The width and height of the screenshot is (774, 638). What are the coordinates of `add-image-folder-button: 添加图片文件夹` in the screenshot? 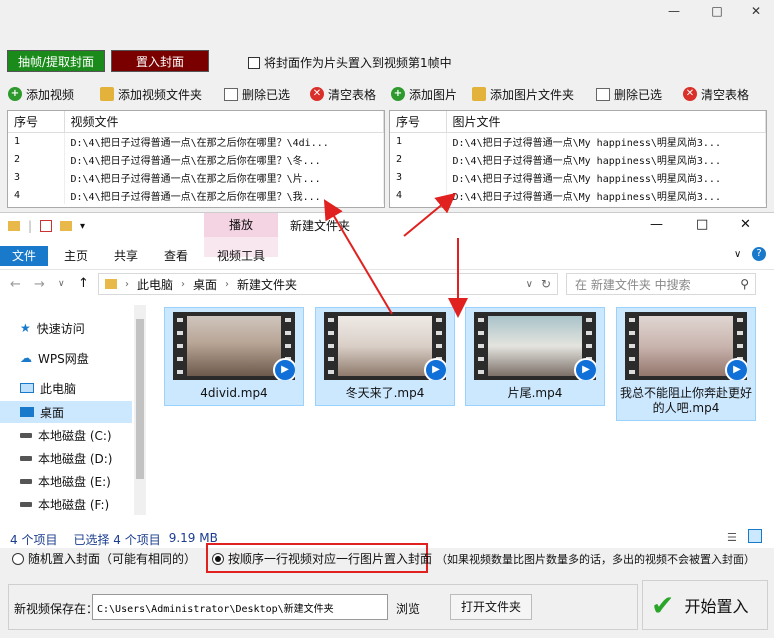 It's located at (523, 94).